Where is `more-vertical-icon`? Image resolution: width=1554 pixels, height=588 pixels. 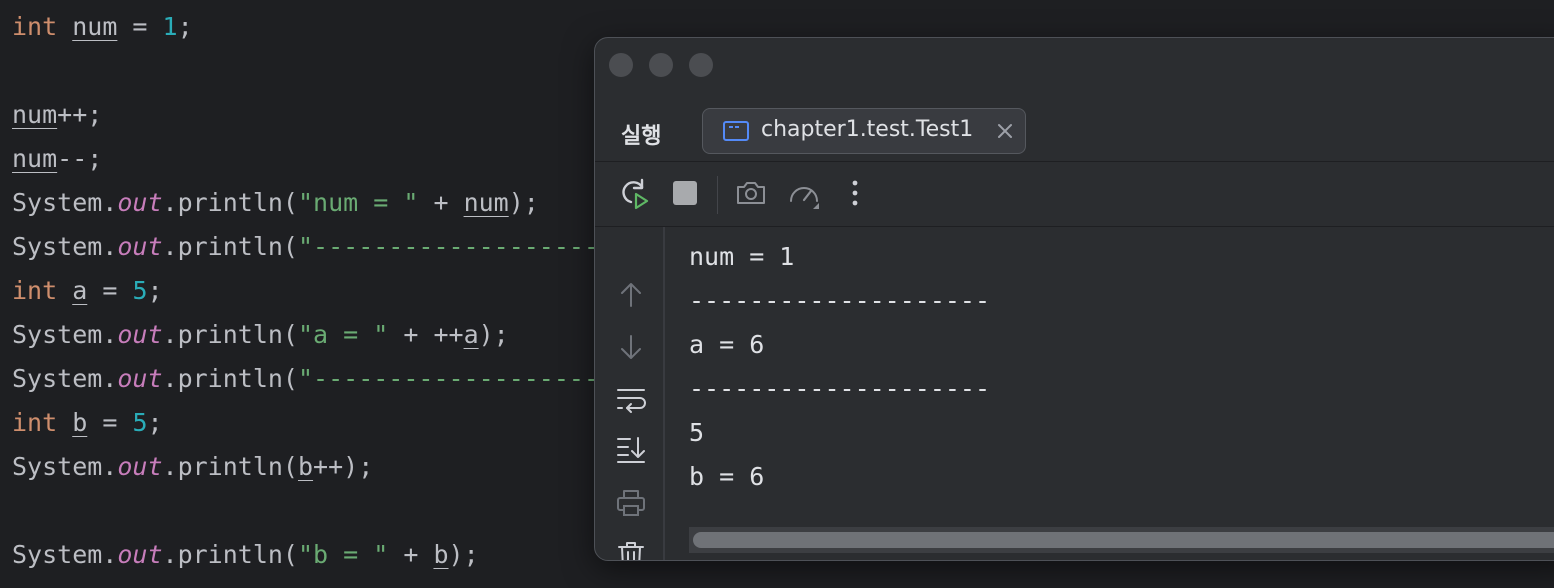 more-vertical-icon is located at coordinates (855, 193).